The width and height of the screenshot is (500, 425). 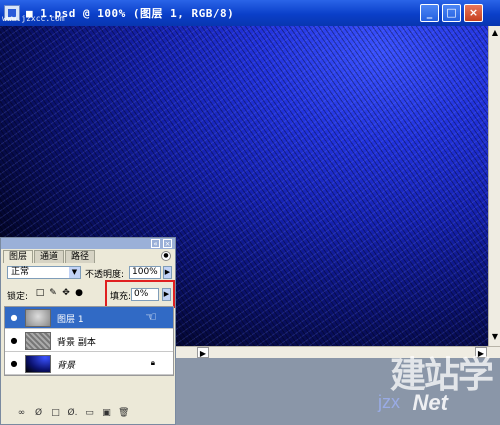 What do you see at coordinates (74, 272) in the screenshot?
I see `chevron-down-icon: ▼` at bounding box center [74, 272].